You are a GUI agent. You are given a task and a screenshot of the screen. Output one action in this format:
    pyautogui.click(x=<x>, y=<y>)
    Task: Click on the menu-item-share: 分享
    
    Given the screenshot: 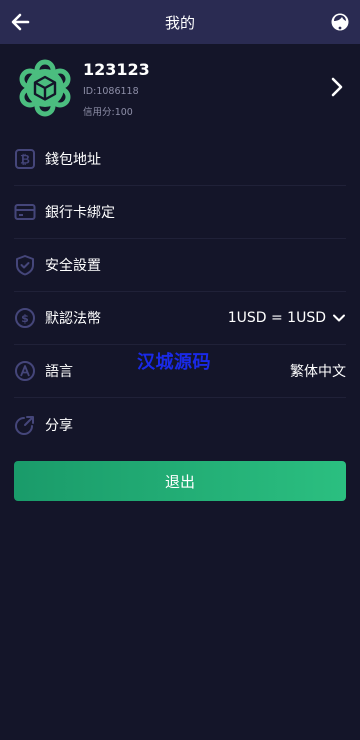 What is the action you would take?
    pyautogui.click(x=180, y=424)
    